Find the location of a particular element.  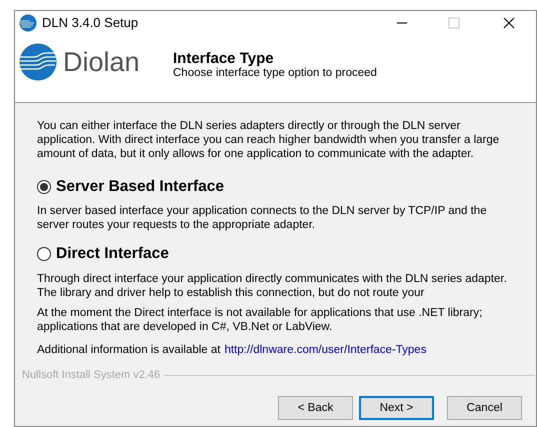

intro-text: You can either interface the DLN series adapters directly or through the DLN server application. With direct interface you can reach higher bandwidth when you transfer a large amount of data, but it only allows for one application to communicate with the adapter. is located at coordinates (268, 140).